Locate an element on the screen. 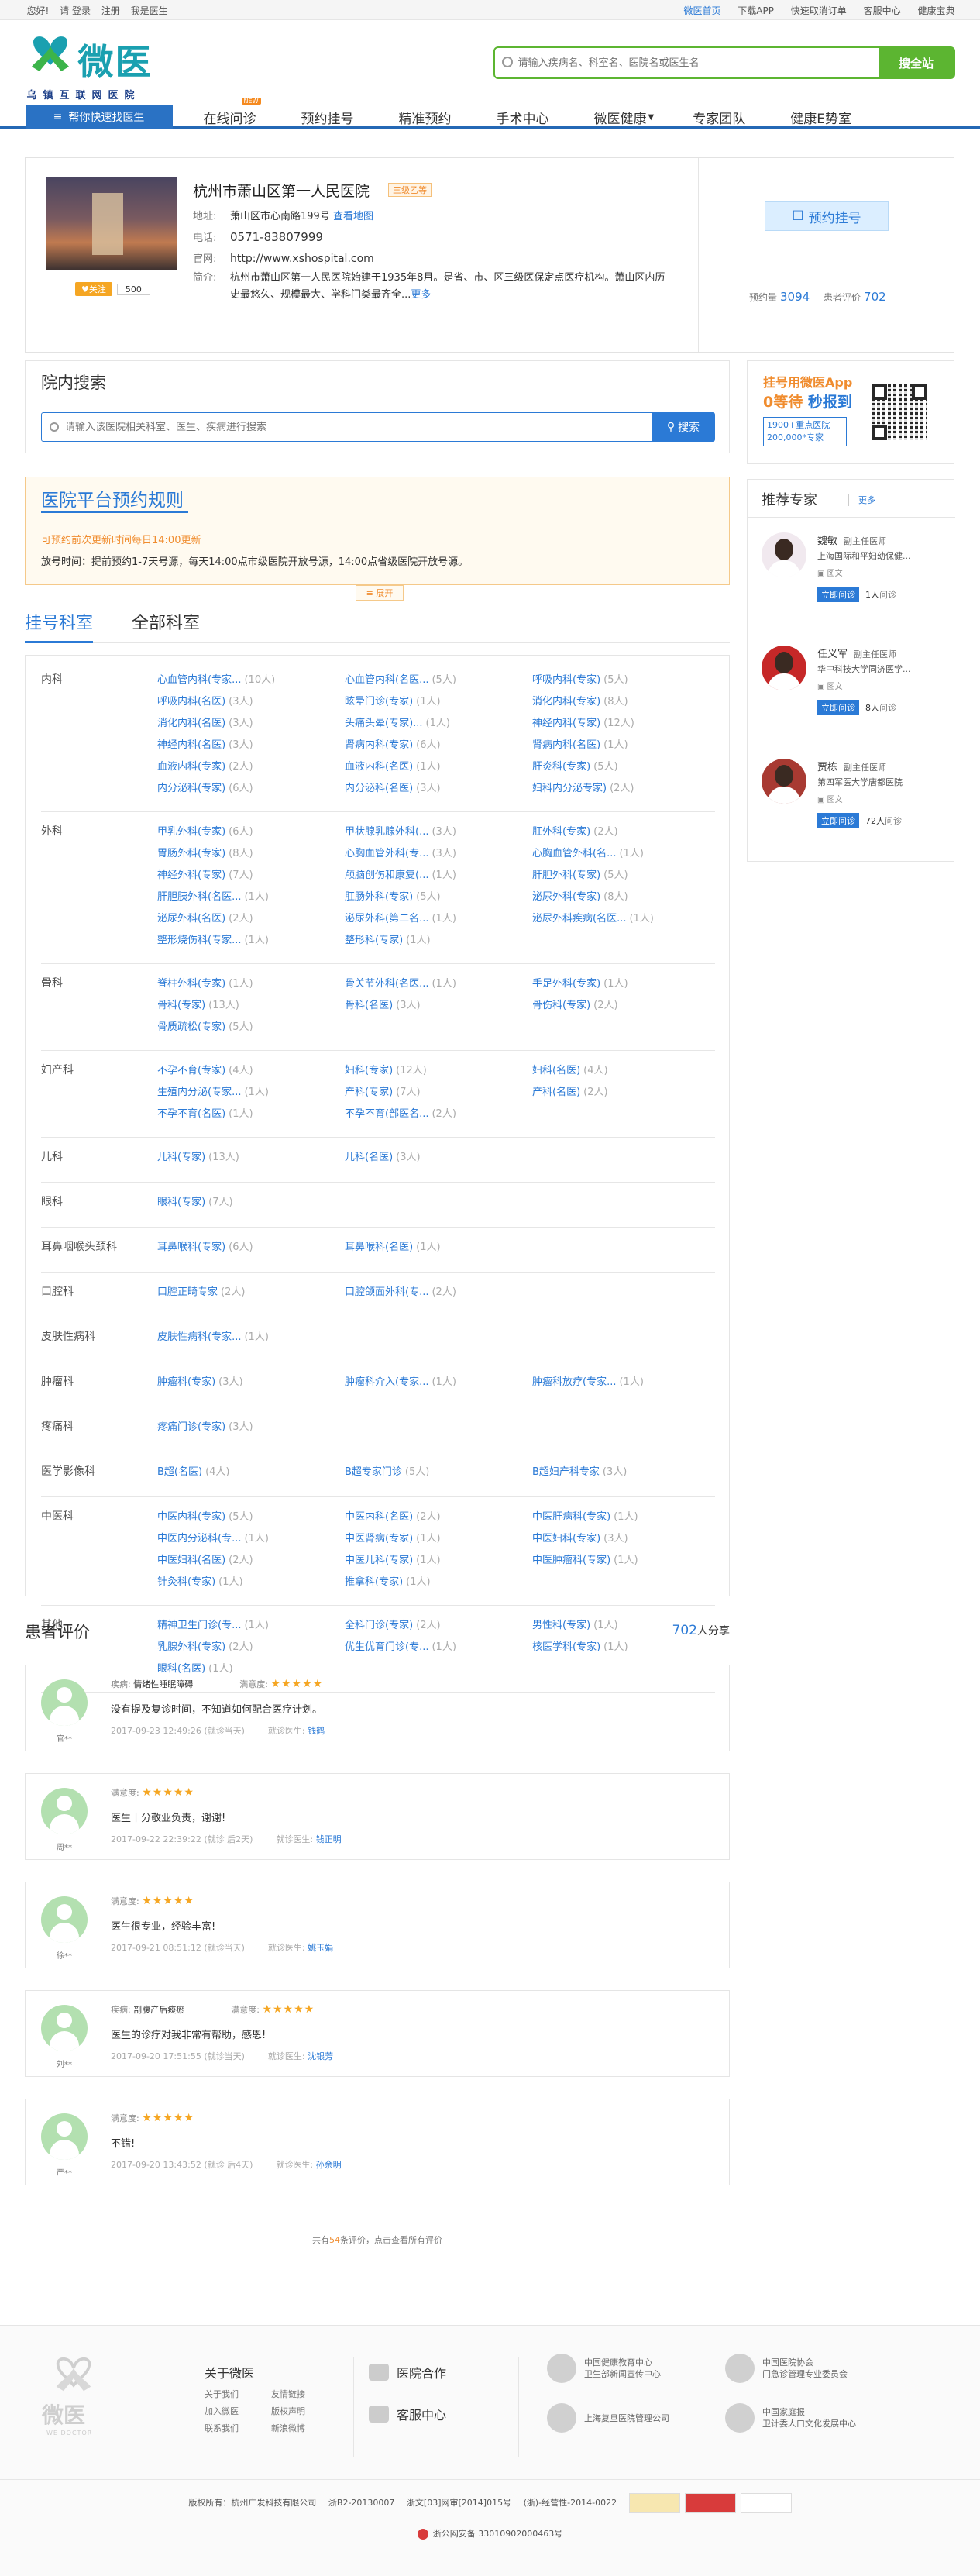 The height and width of the screenshot is (2576, 980). footer-link: 友情链接 is located at coordinates (304, 2394).